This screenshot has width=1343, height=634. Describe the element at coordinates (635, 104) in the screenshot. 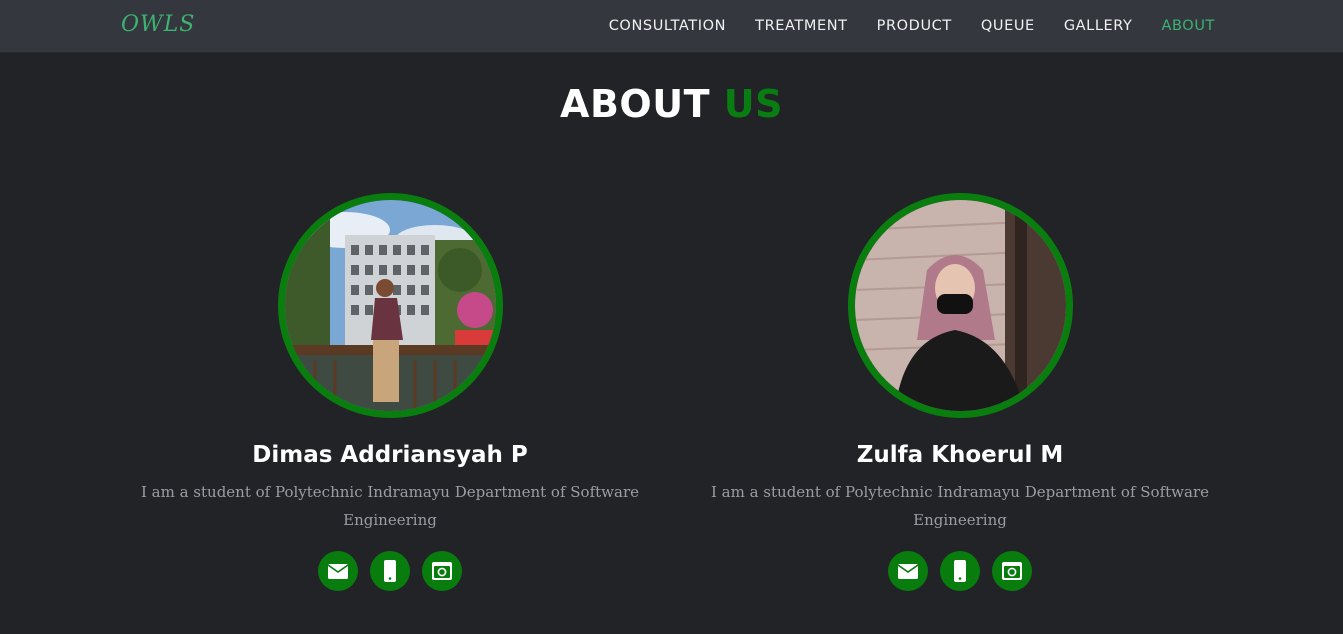

I see `page-title-main: ABOUT` at that location.